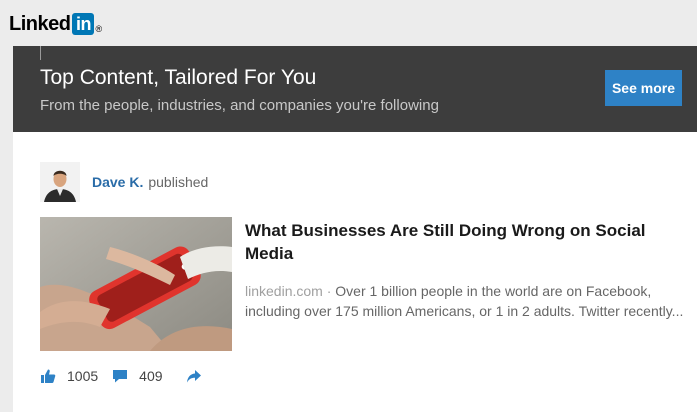 The height and width of the screenshot is (412, 697). I want to click on phone-in-hands-image, so click(136, 284).